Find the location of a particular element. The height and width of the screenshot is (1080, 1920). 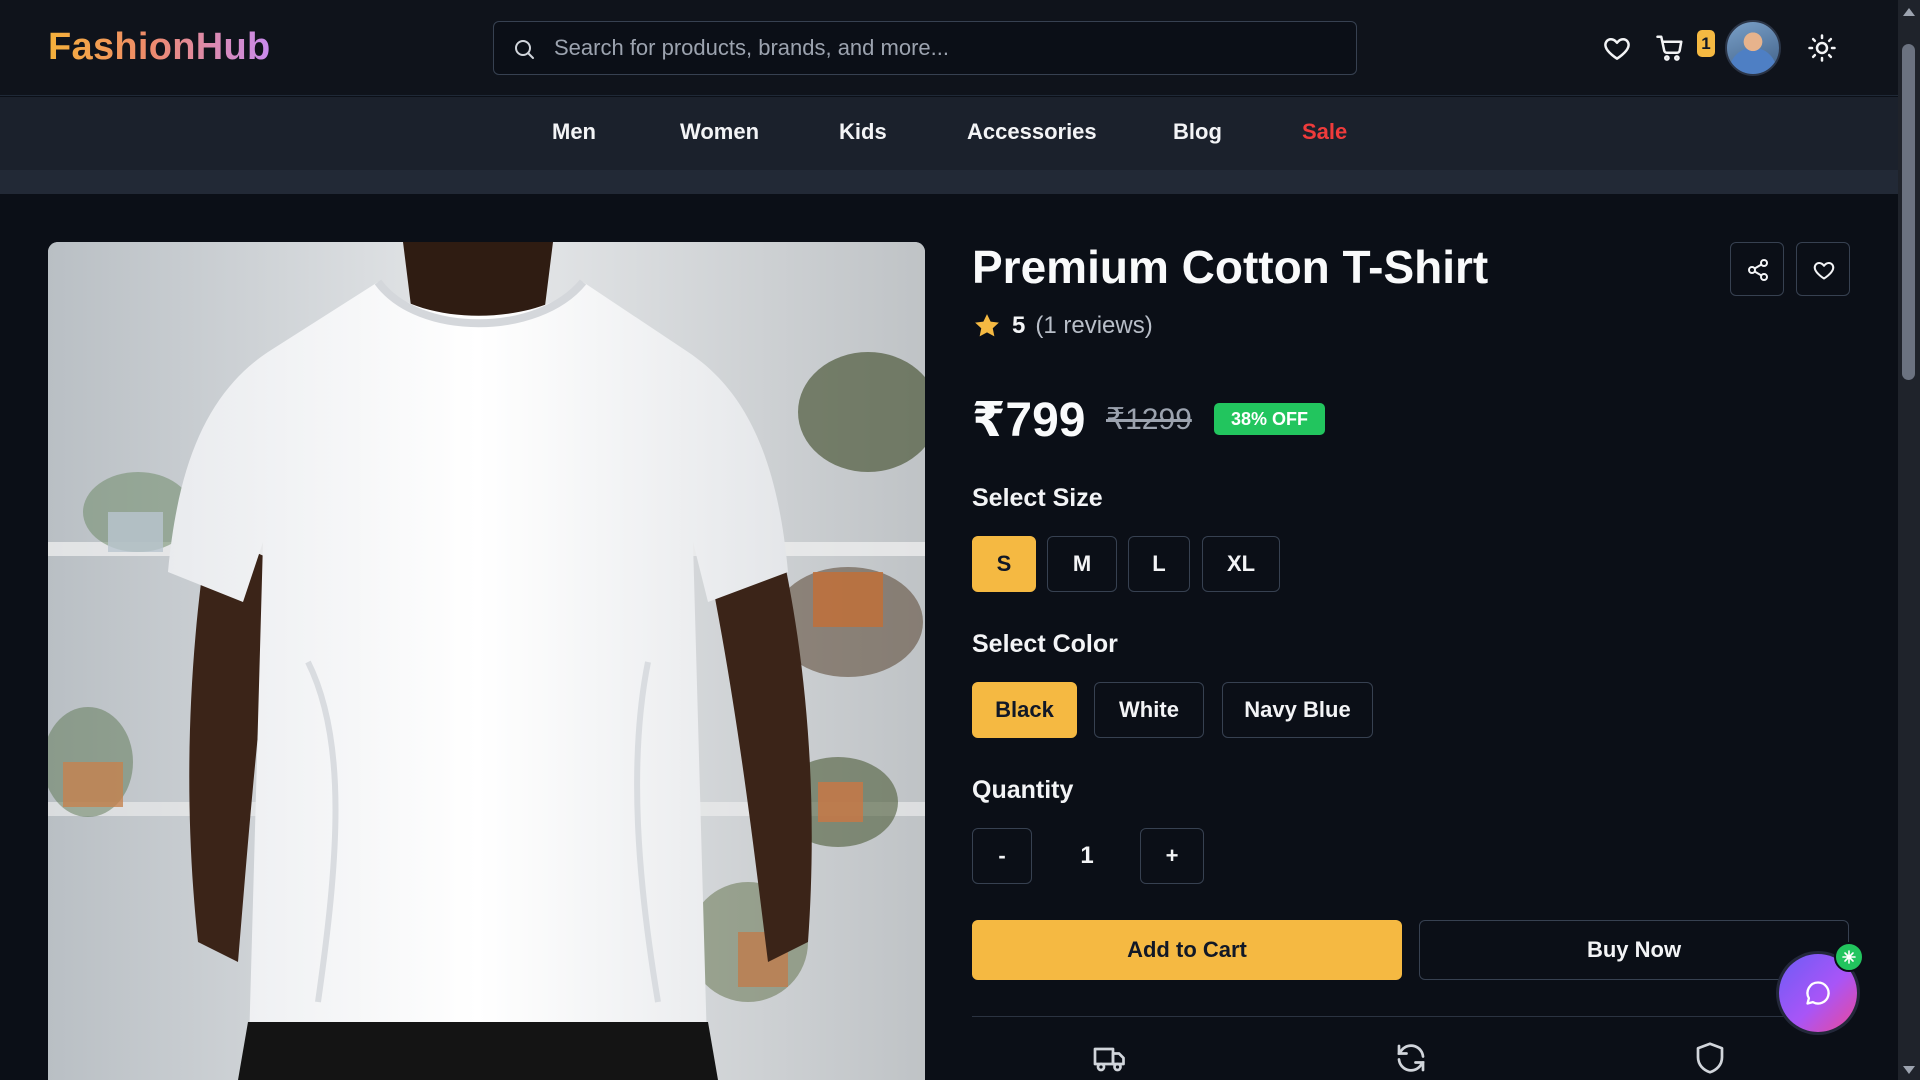

sparkle-icon is located at coordinates (1849, 957).